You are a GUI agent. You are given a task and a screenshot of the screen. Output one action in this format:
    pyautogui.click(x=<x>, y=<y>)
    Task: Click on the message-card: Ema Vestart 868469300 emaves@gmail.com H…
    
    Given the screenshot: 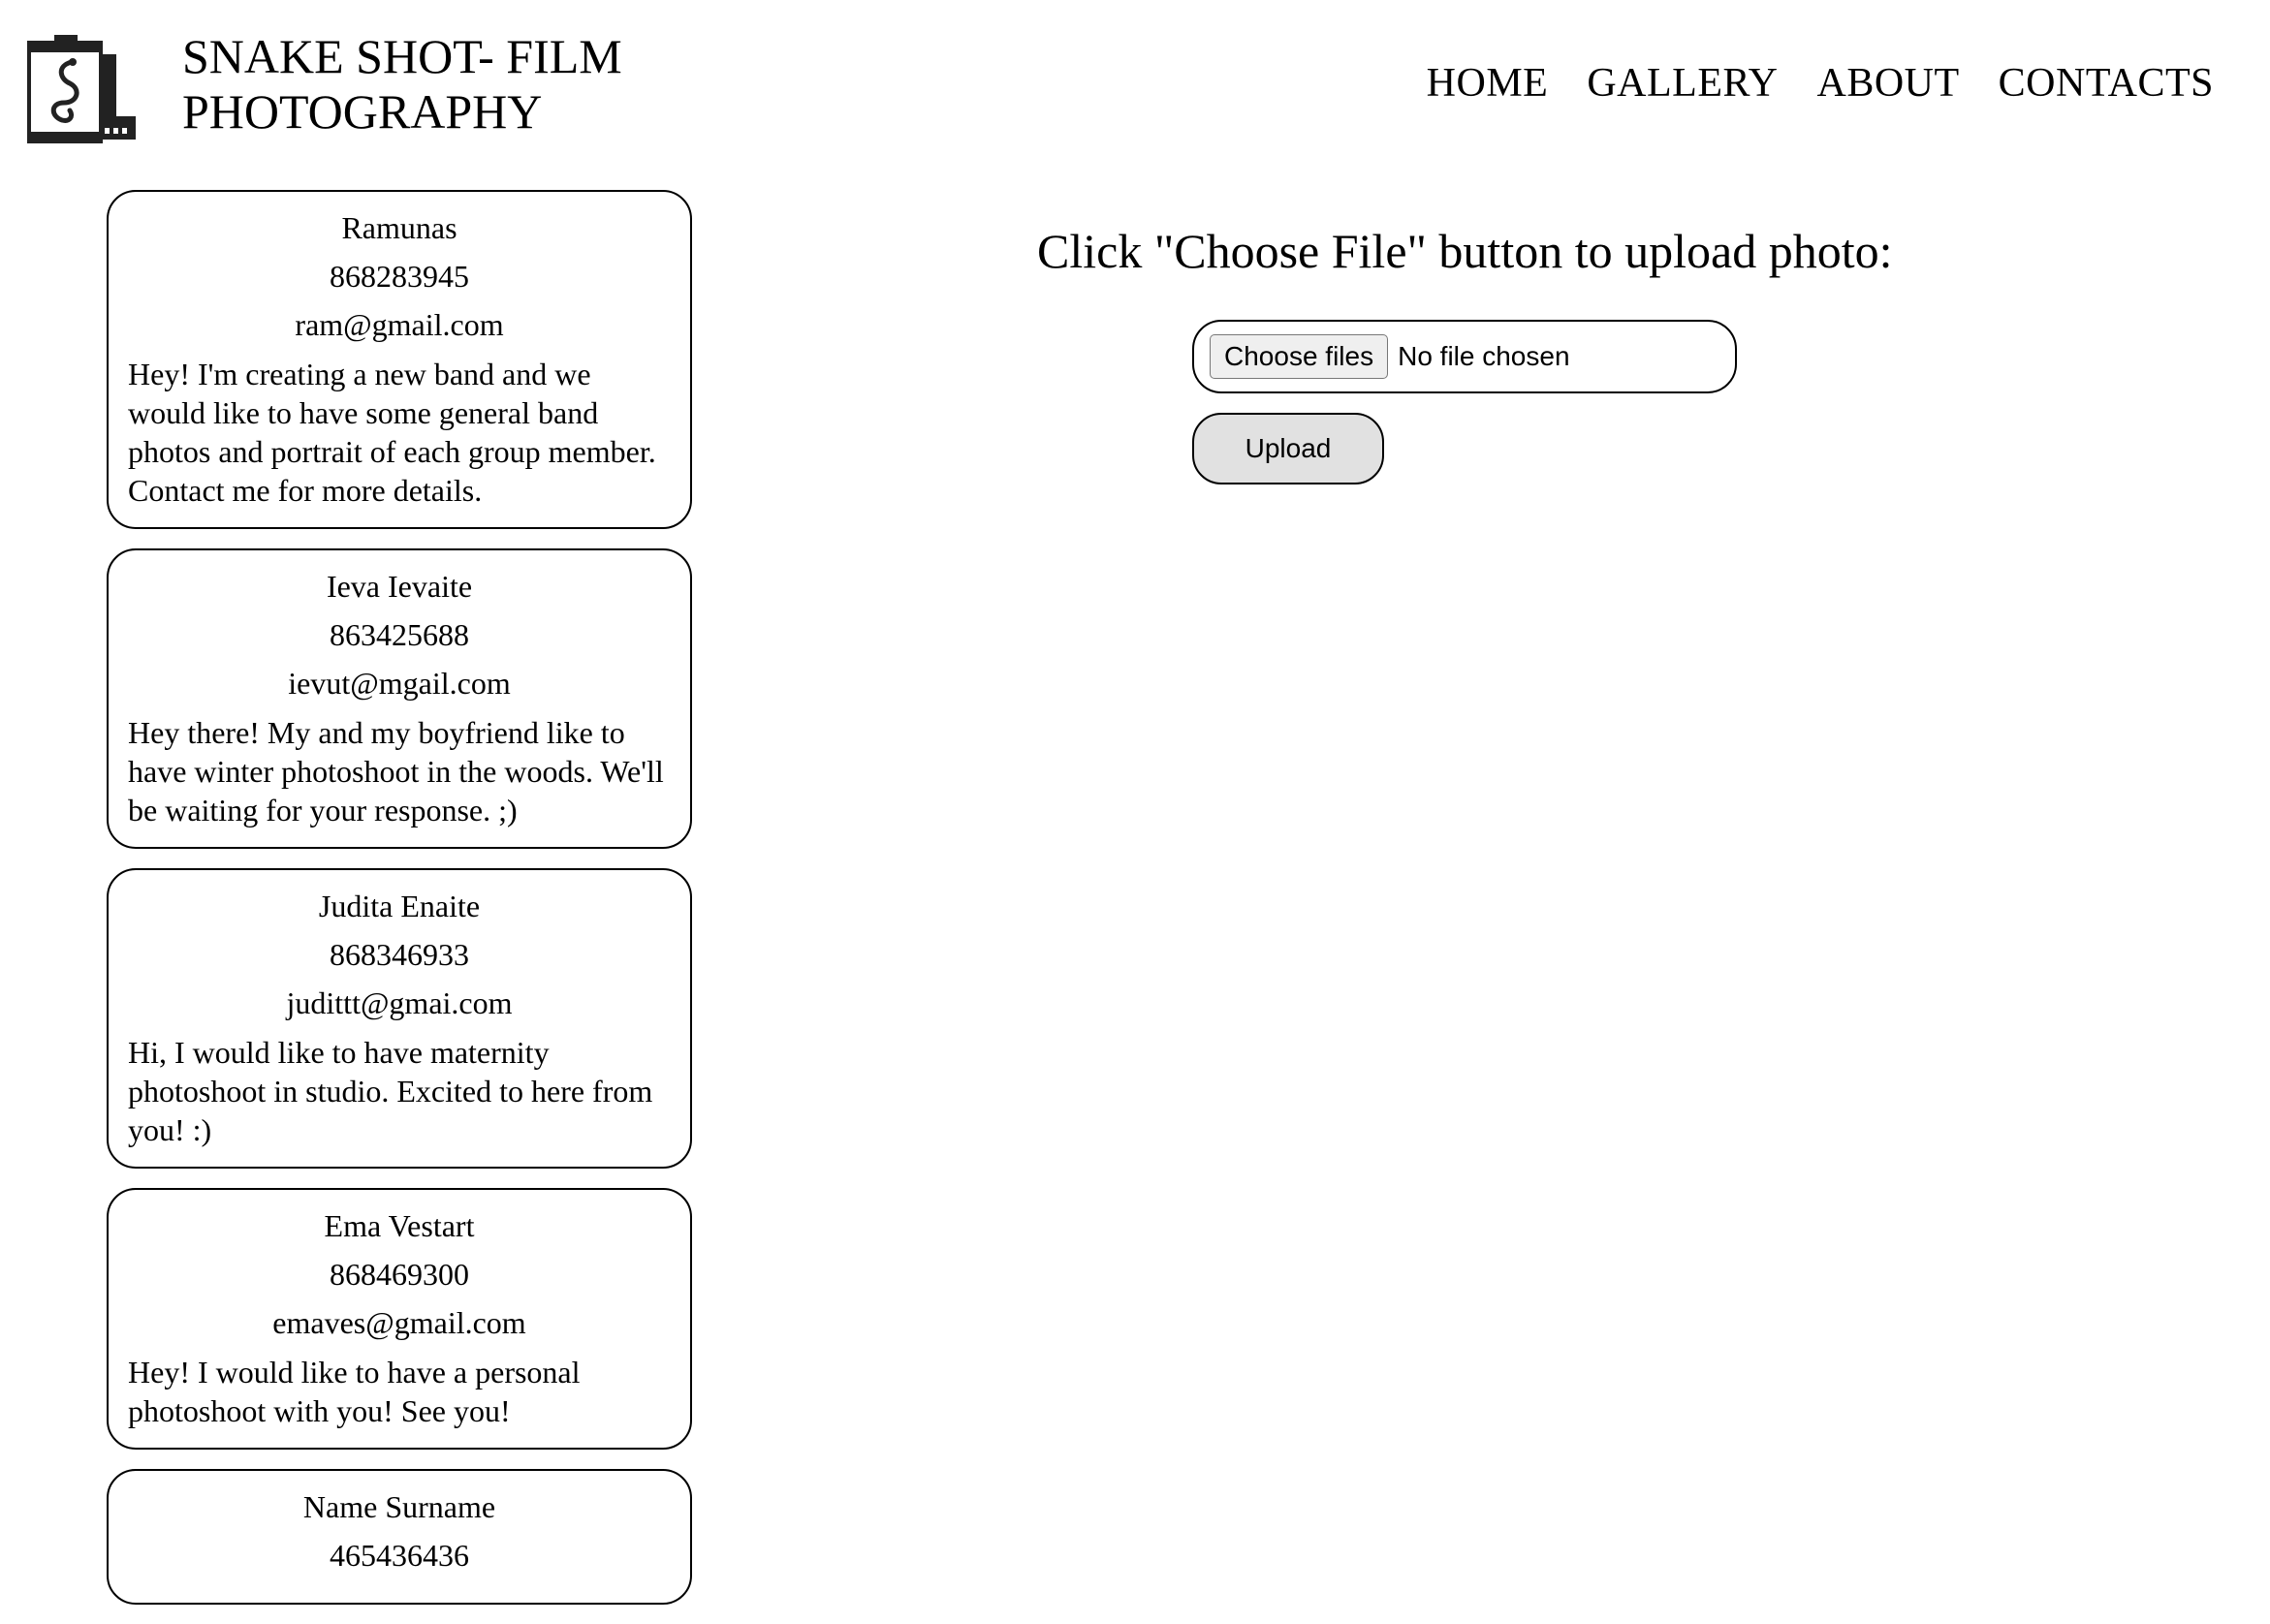 What is the action you would take?
    pyautogui.click(x=399, y=1319)
    